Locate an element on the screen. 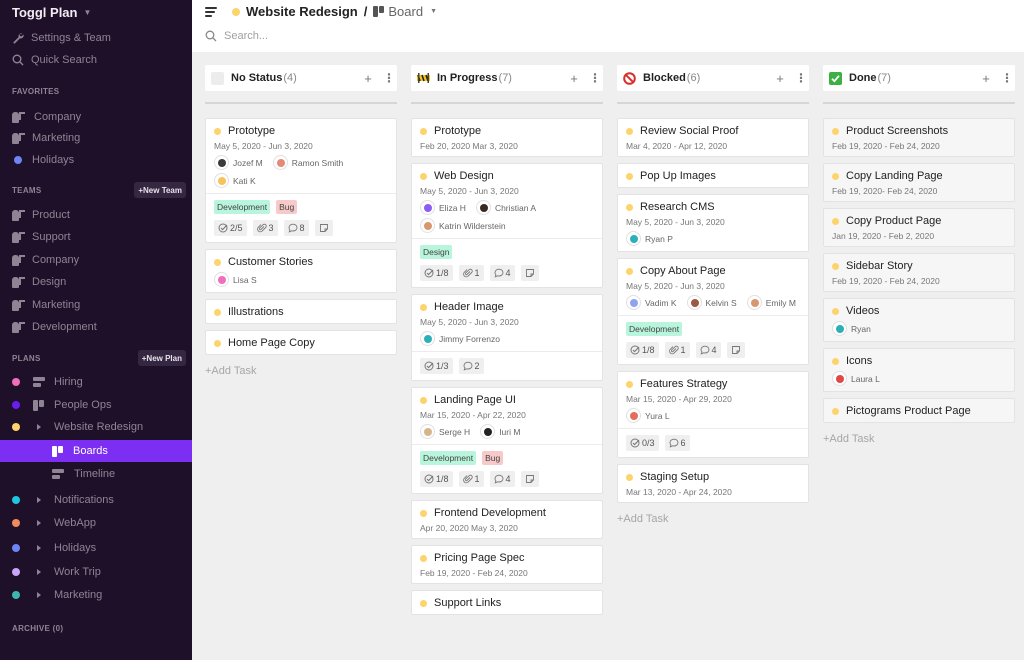 The height and width of the screenshot is (660, 1024). task-date-range: Feb 19, 2020 - Feb 24, 2020 is located at coordinates (886, 281).